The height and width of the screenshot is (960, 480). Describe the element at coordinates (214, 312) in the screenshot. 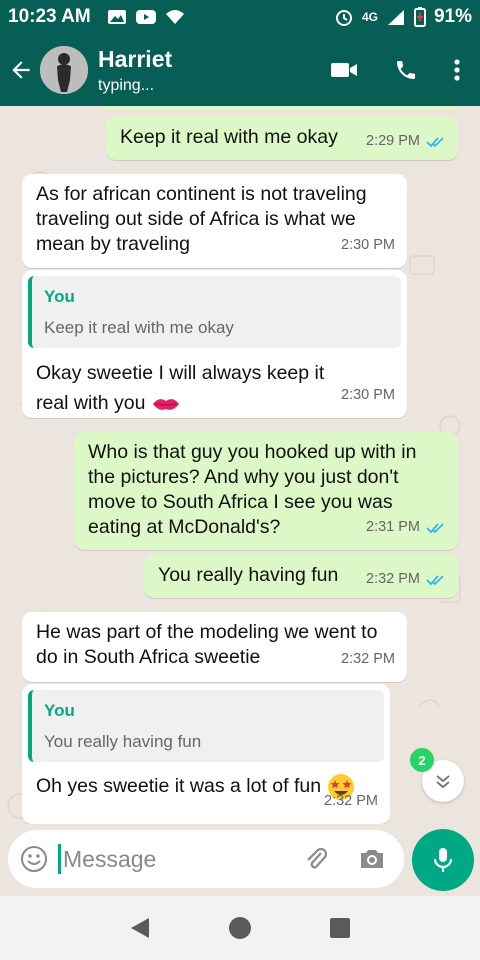

I see `quoted-message: You Keep it real with me okay` at that location.